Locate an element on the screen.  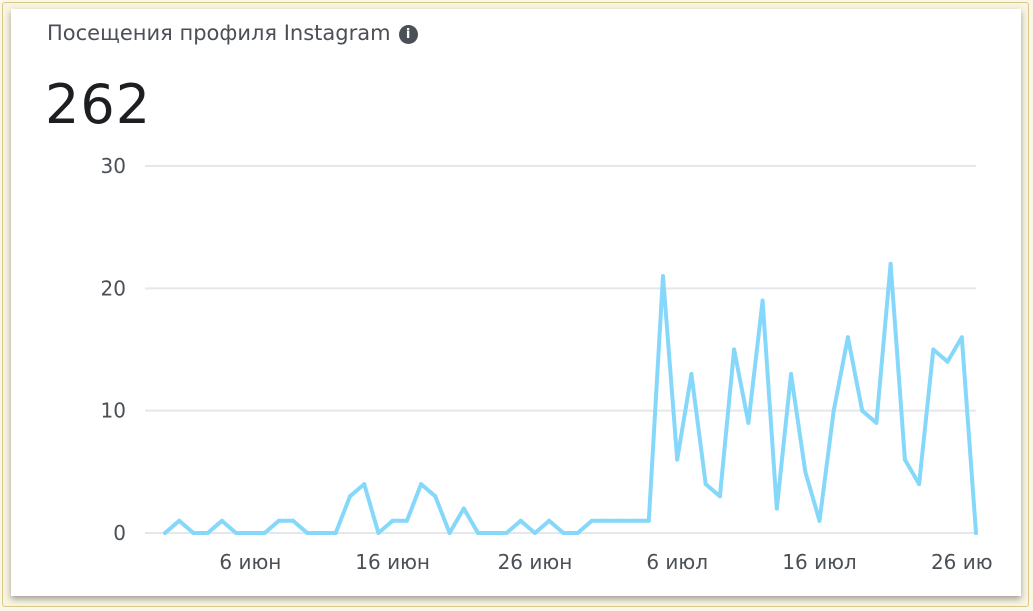
x-tick-label: 26 ию is located at coordinates (962, 562).